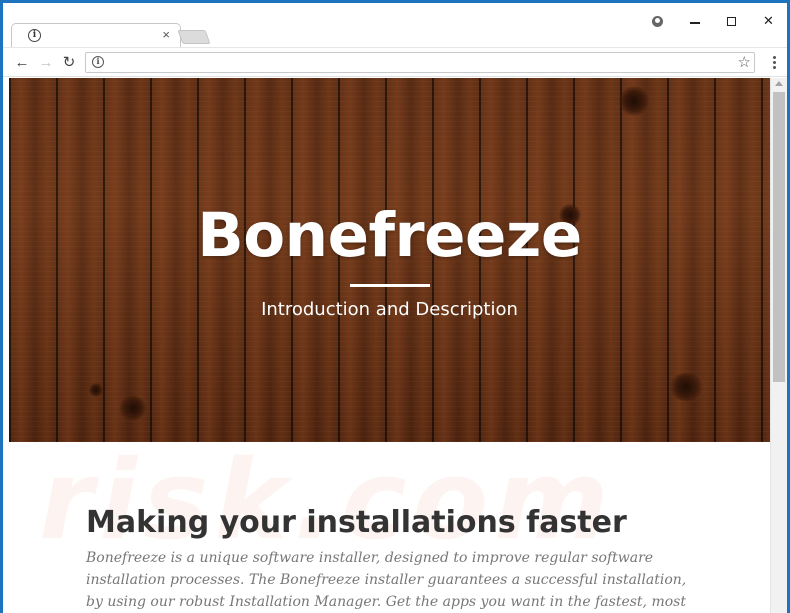  I want to click on address-bar: i ☆, so click(420, 62).